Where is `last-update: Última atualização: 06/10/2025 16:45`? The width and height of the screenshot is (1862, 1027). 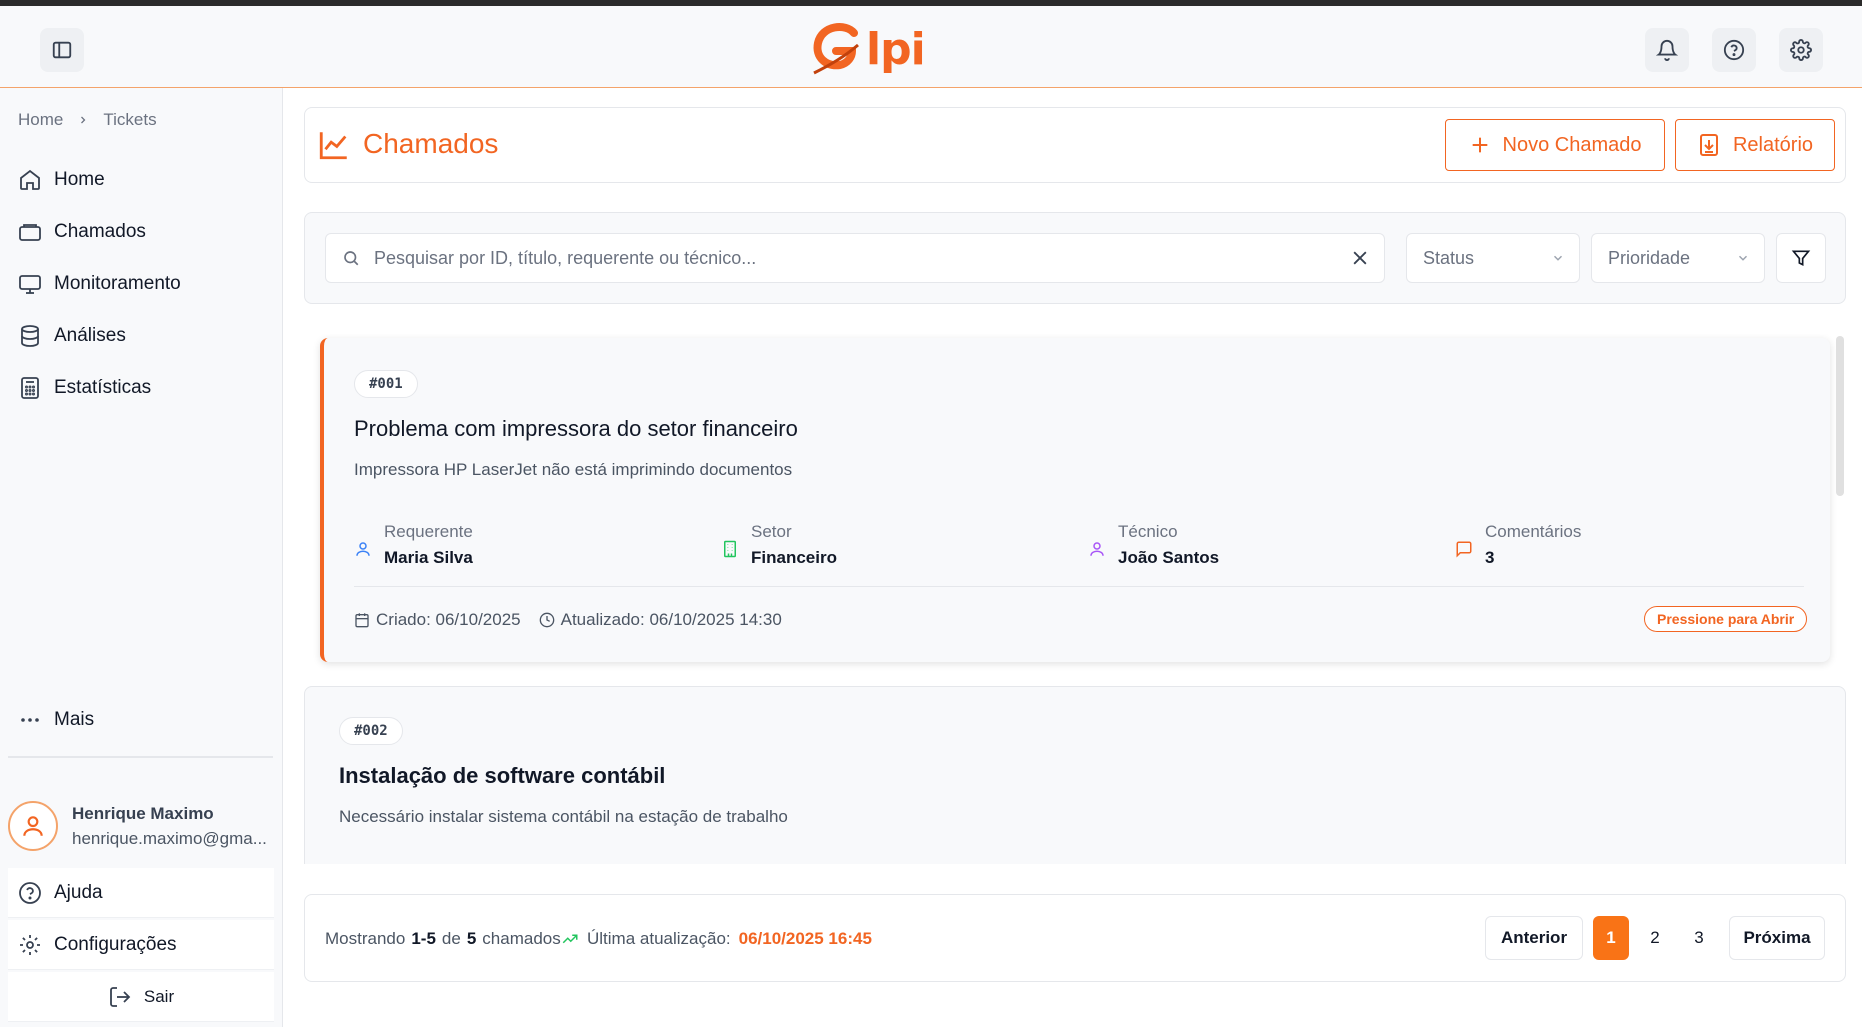 last-update: Última atualização: 06/10/2025 16:45 is located at coordinates (716, 939).